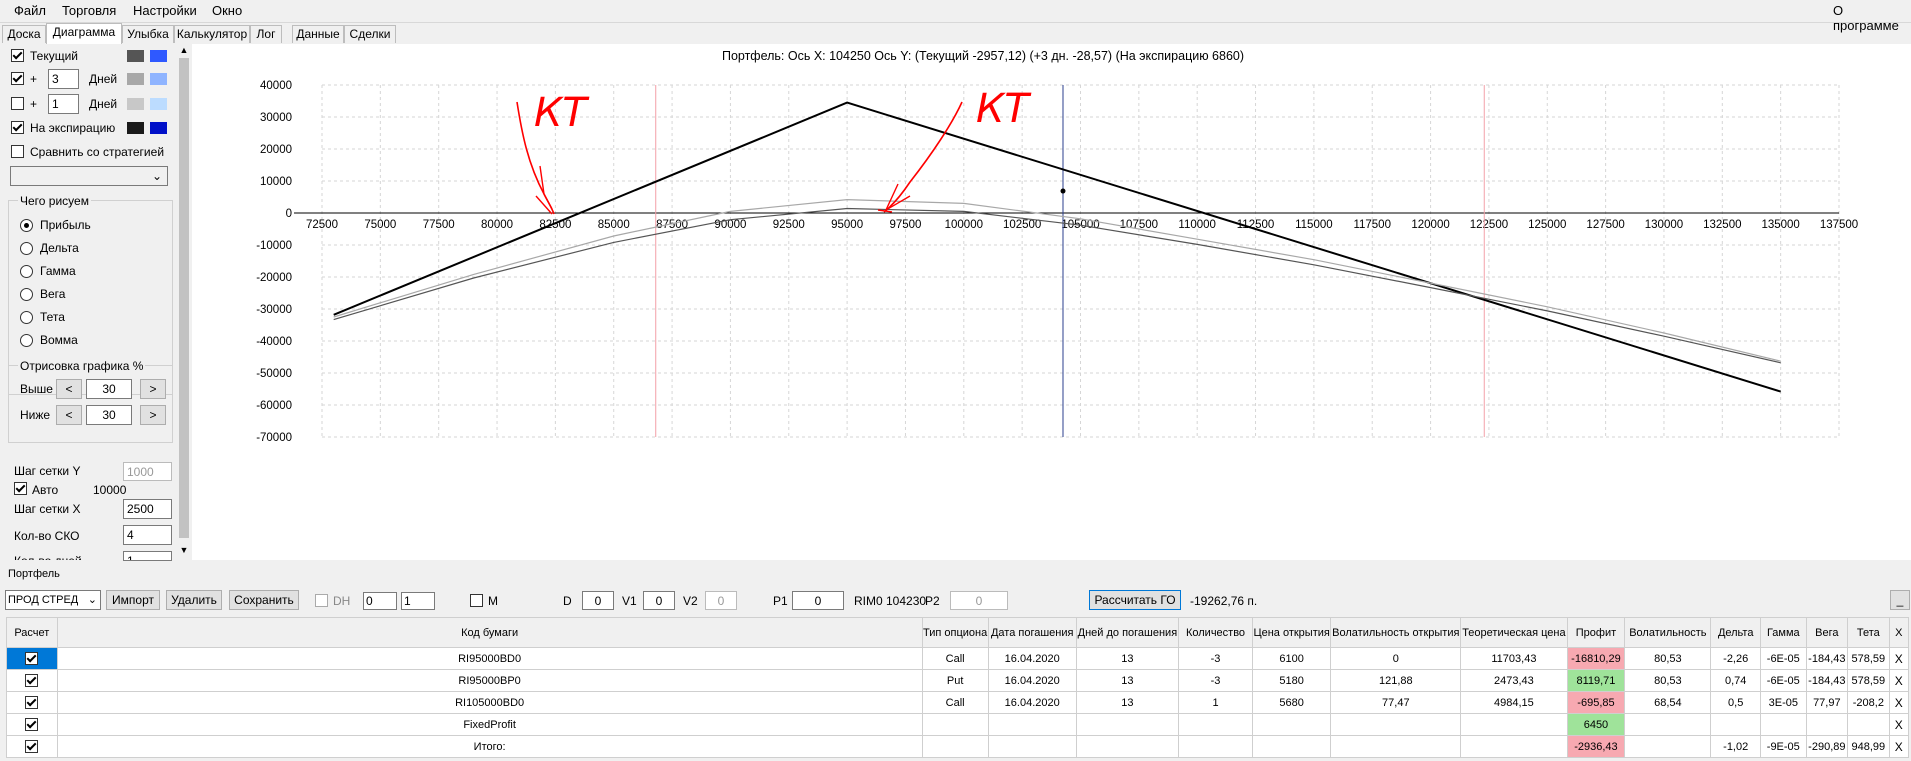 The height and width of the screenshot is (761, 1911). I want to click on col-code: Код бумаги, so click(489, 632).